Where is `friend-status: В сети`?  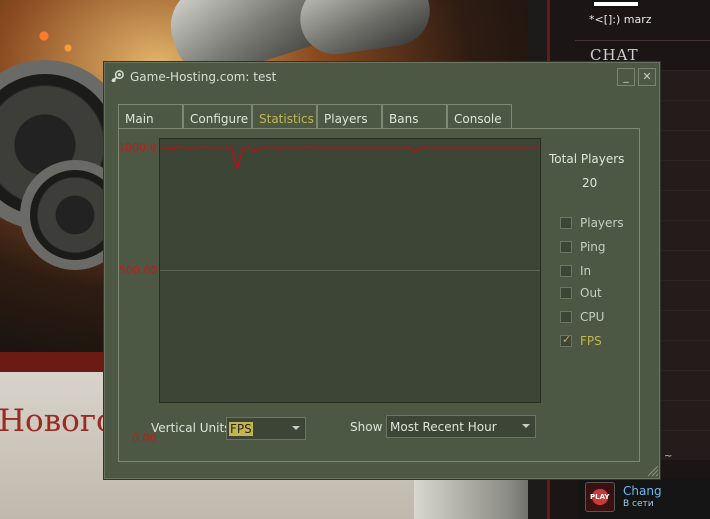
friend-status: В сети is located at coordinates (638, 504).